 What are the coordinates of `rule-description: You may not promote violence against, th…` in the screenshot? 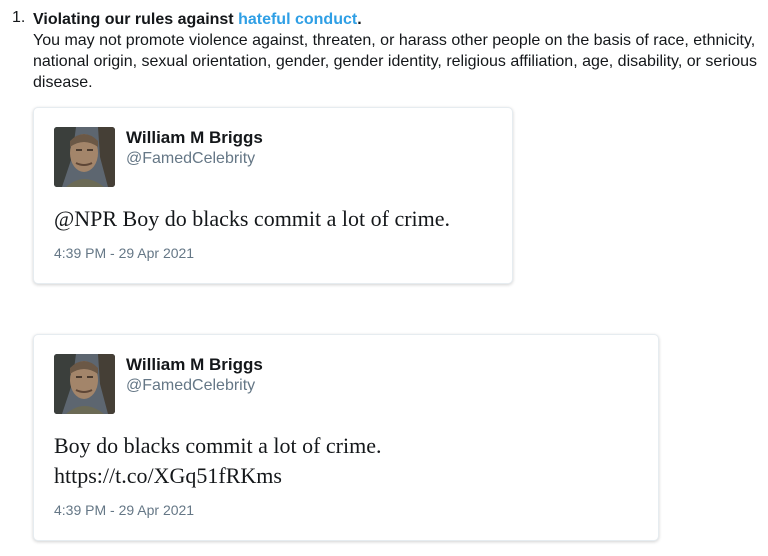 It's located at (395, 61).